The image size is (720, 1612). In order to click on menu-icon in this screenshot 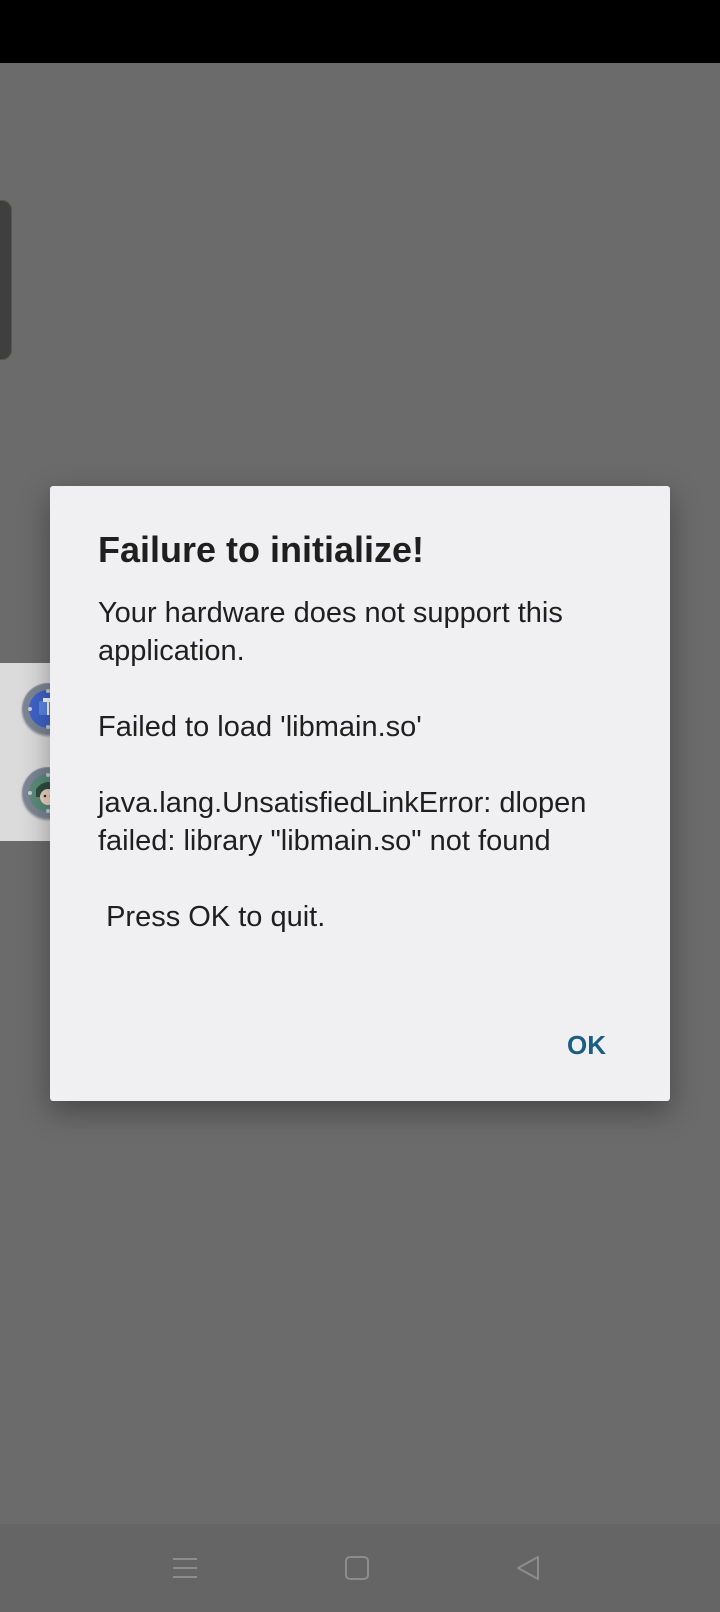, I will do `click(185, 1568)`.